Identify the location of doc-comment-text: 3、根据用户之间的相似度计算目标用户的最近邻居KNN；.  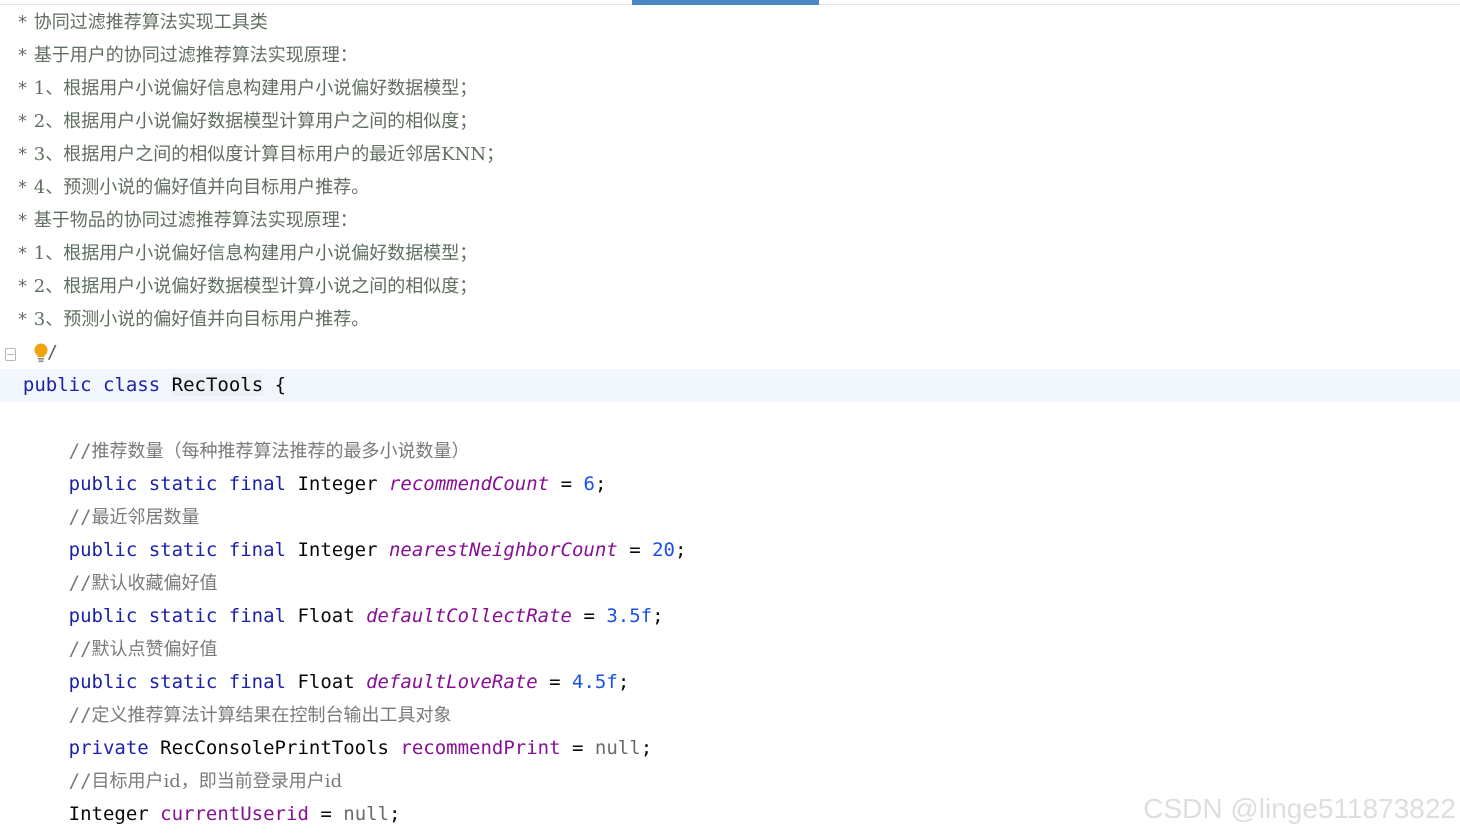
(269, 154).